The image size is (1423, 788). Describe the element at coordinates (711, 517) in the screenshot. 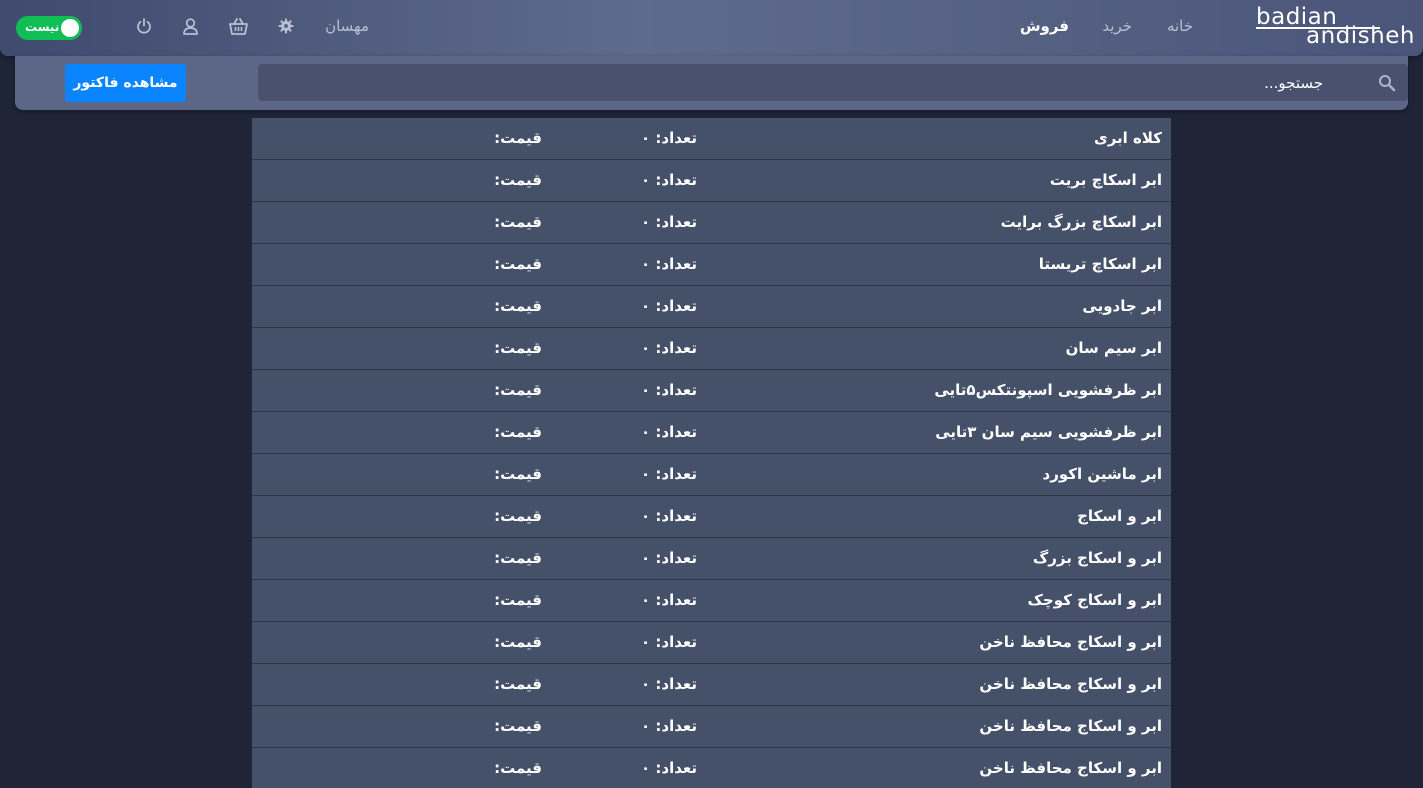

I see `product-row: ابر و اسکاج تعداد: ۰ قیمت:` at that location.